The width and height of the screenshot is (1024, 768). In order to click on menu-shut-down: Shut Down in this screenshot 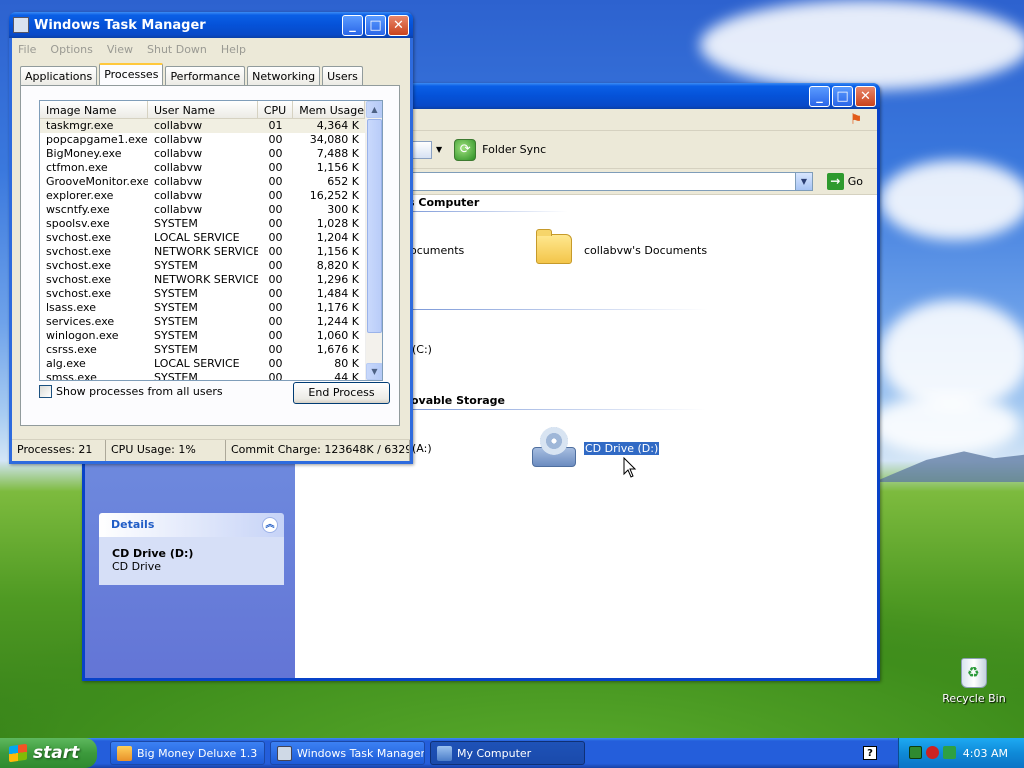, I will do `click(177, 49)`.